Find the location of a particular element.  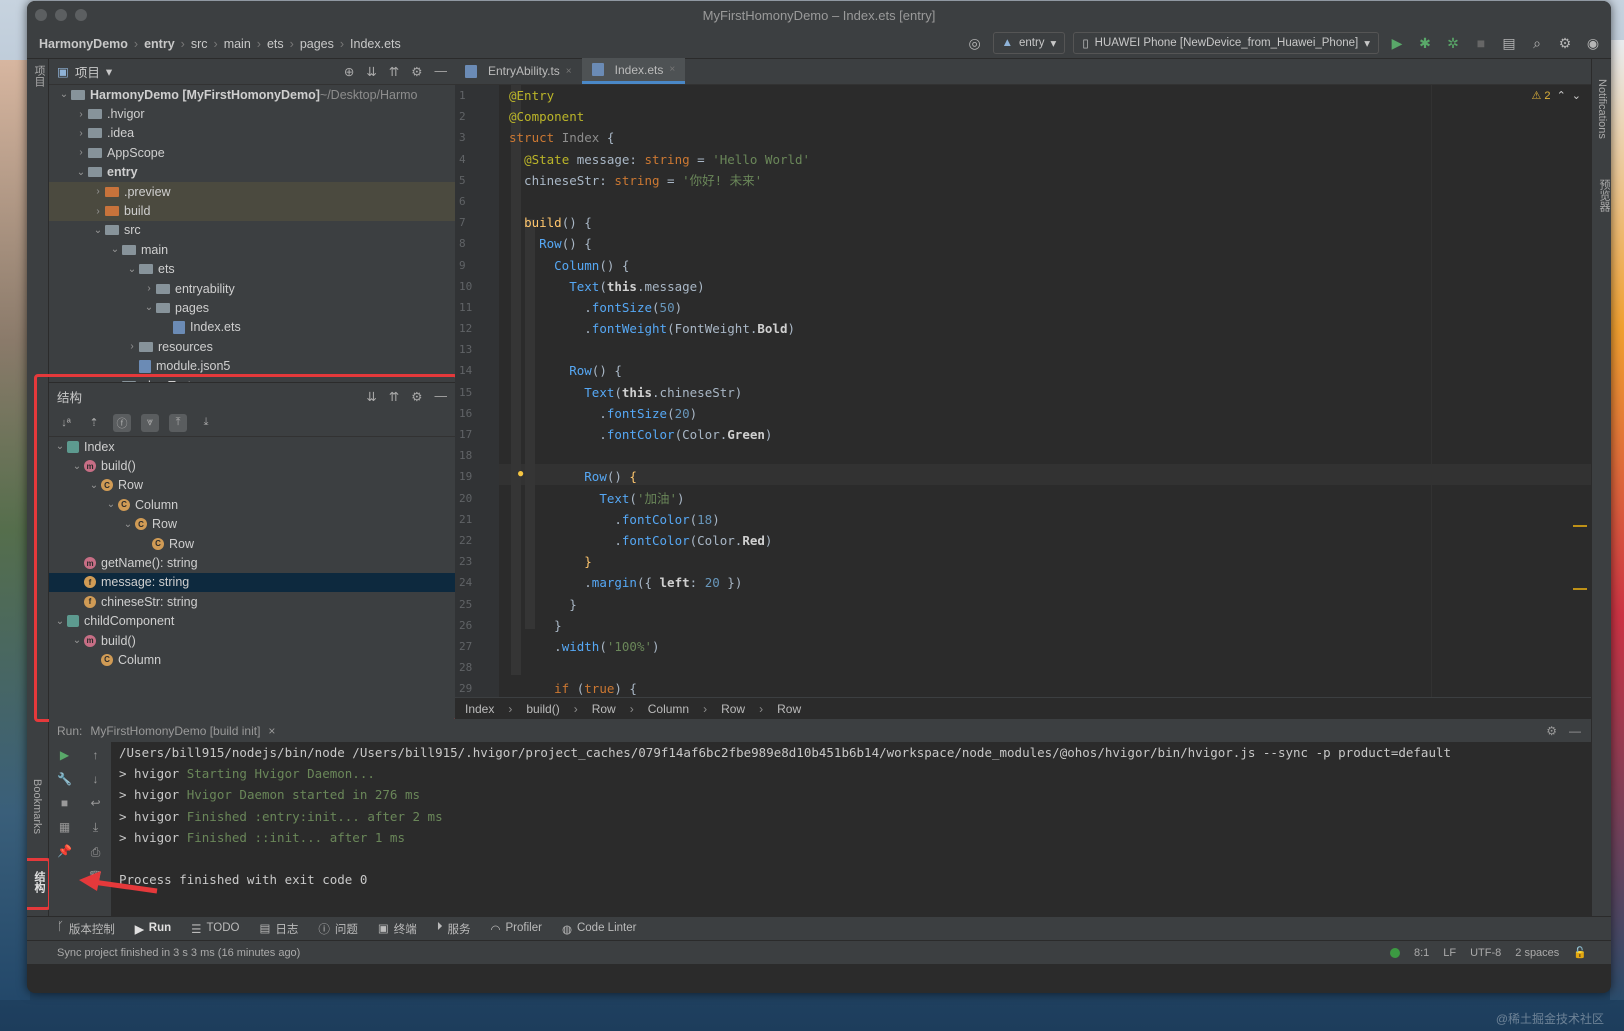

previewer-tool-tab: 预览器 is located at coordinates (1603, 195).